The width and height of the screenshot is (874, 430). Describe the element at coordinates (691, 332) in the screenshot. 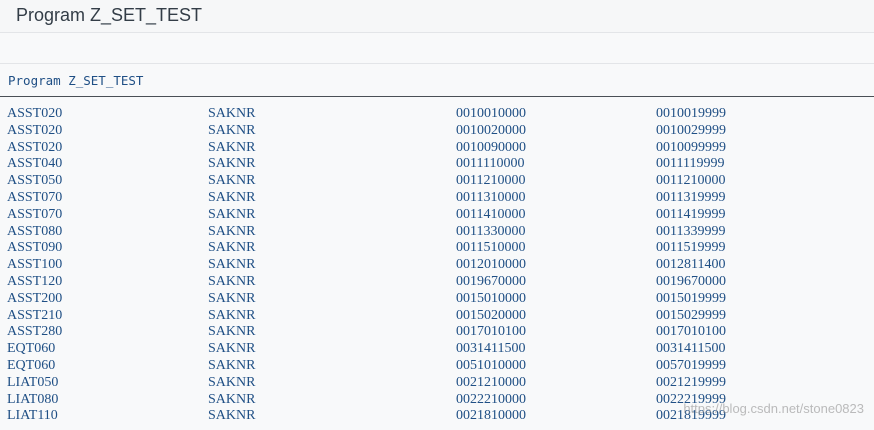

I see `value-to-cell: 0017010100` at that location.